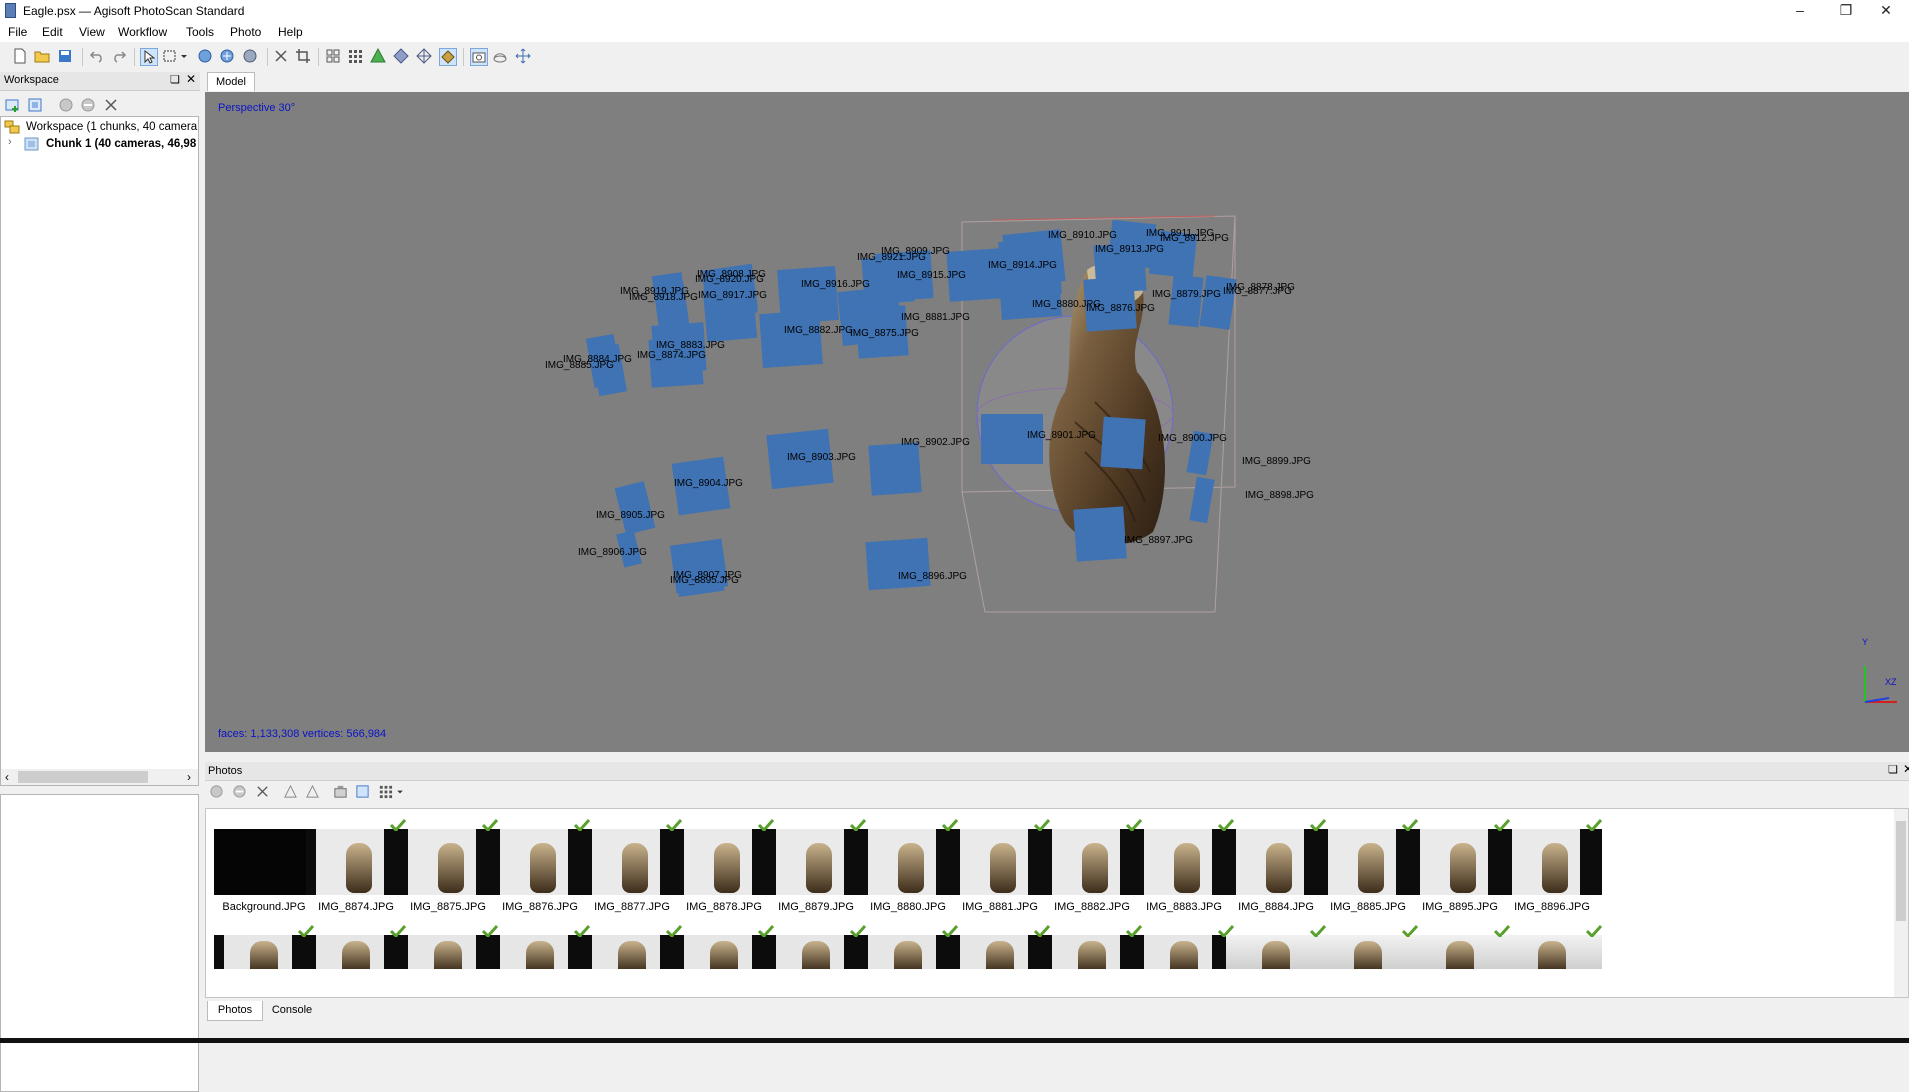 The image size is (1909, 1092). I want to click on redo-icon, so click(119, 56).